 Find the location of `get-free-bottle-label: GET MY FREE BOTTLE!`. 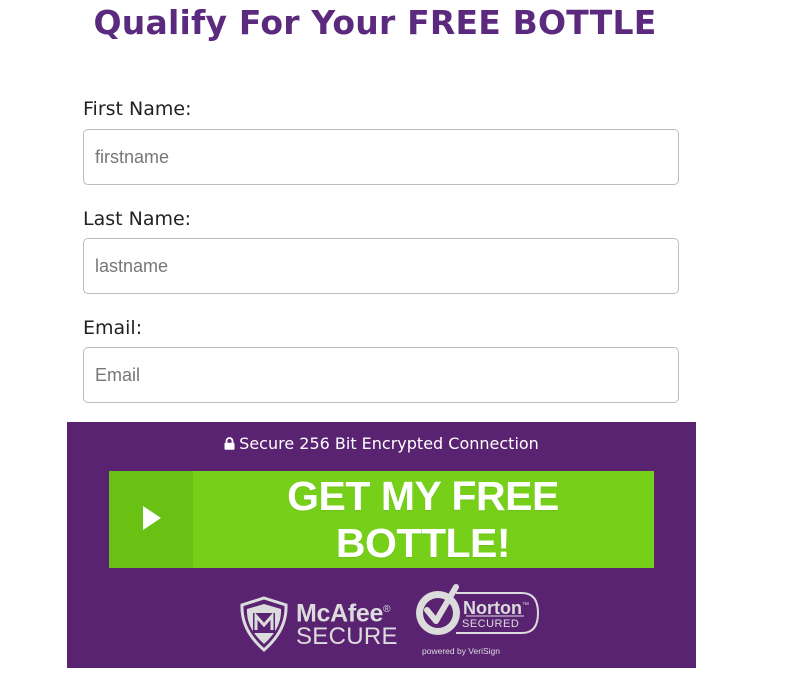

get-free-bottle-label: GET MY FREE BOTTLE! is located at coordinates (423, 519).